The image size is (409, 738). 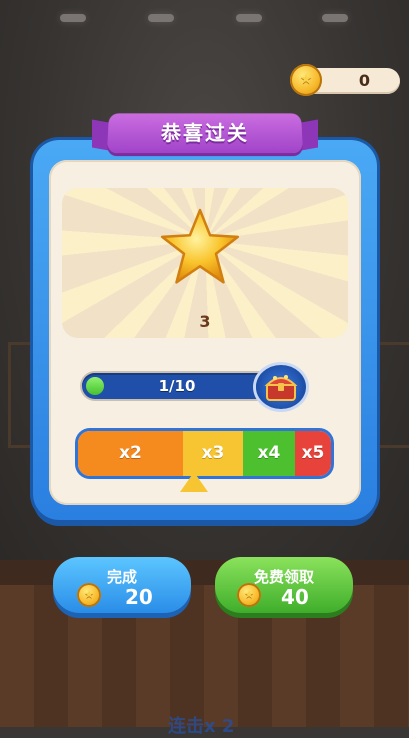 What do you see at coordinates (269, 453) in the screenshot?
I see `multiplier-segment: x4` at bounding box center [269, 453].